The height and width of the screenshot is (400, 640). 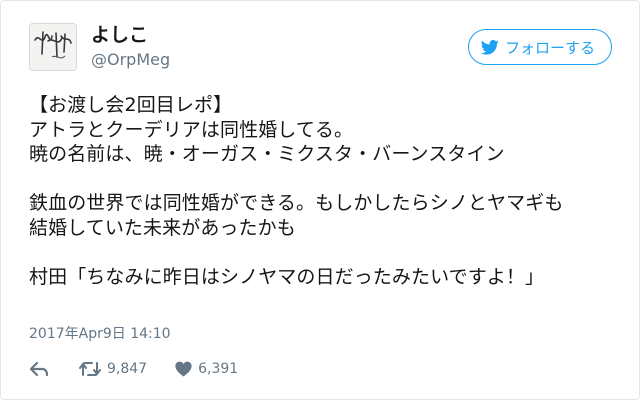 I want to click on display-name: よしこ, so click(x=130, y=36).